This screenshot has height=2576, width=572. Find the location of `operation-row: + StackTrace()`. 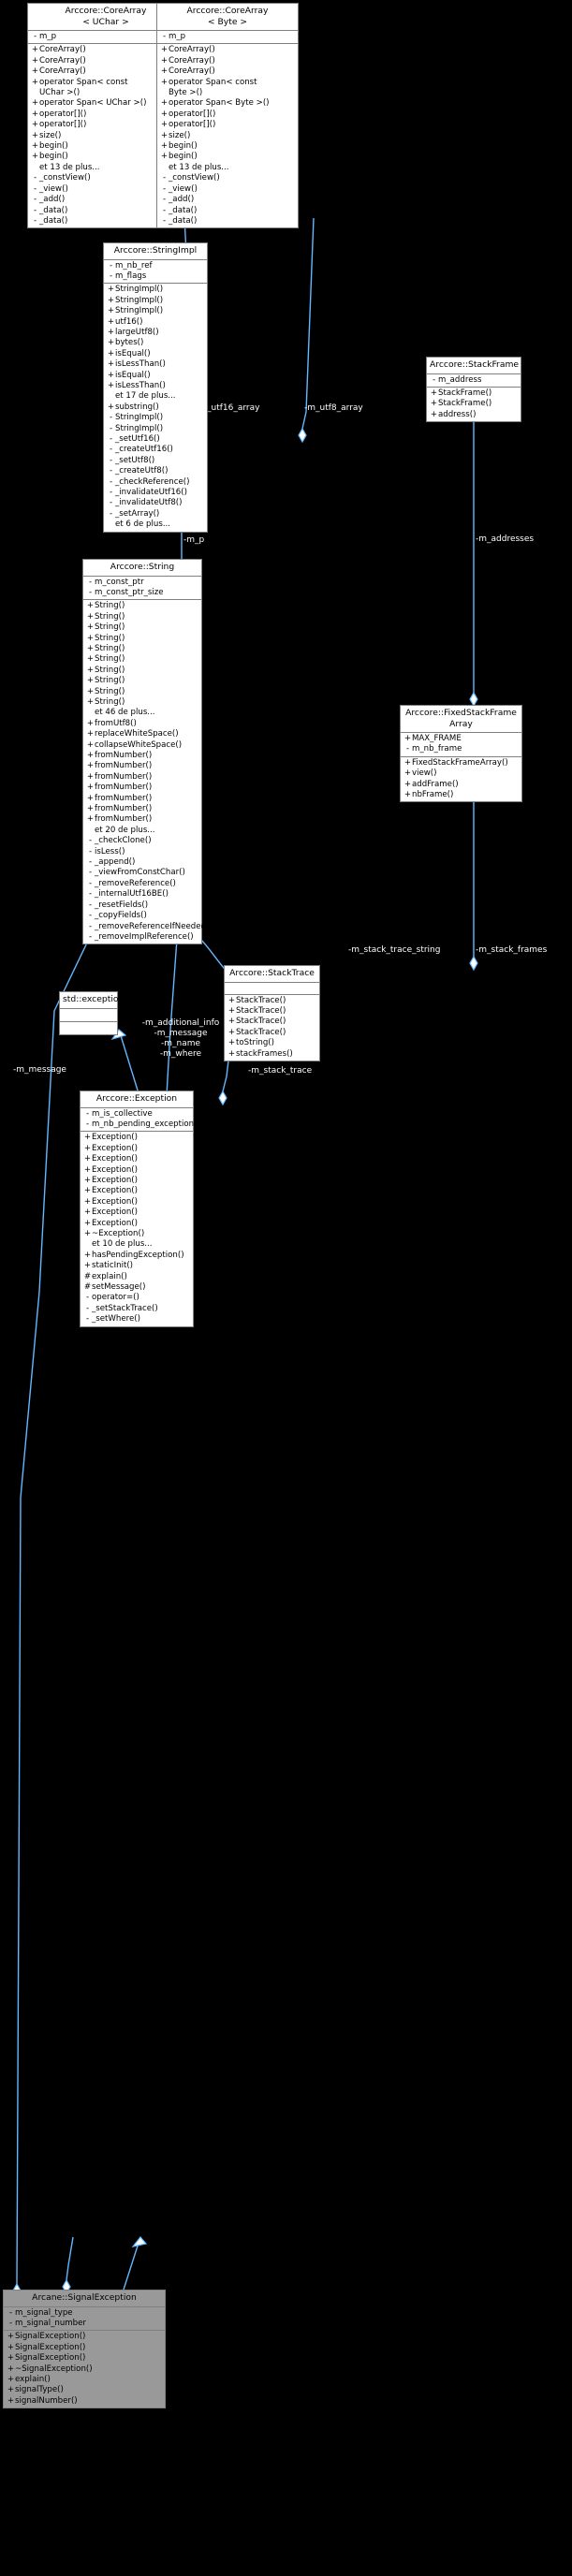

operation-row: + StackTrace() is located at coordinates (272, 1001).